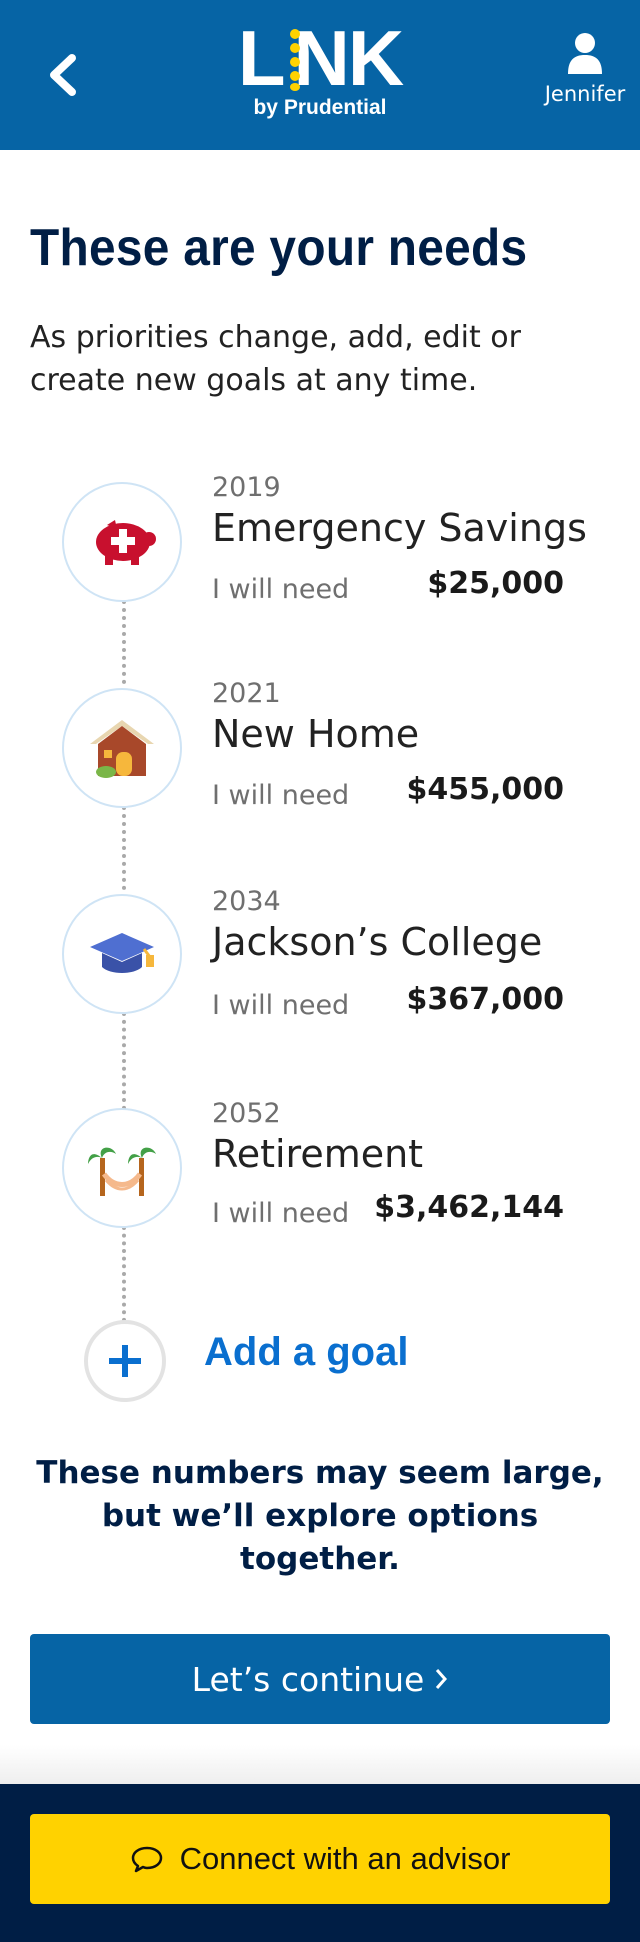  Describe the element at coordinates (399, 528) in the screenshot. I see `goal-title: Emergency Savings` at that location.